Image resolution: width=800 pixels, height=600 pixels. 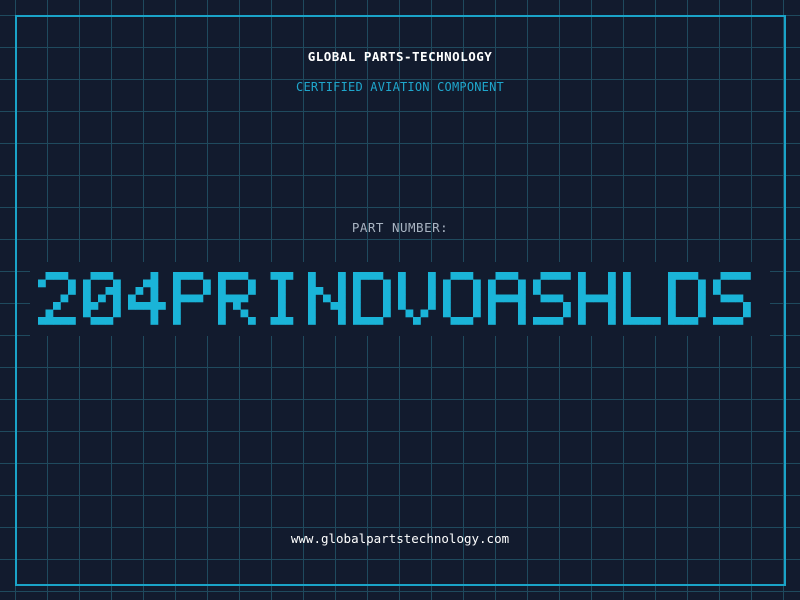 What do you see at coordinates (642, 298) in the screenshot?
I see `part-number-char-l` at bounding box center [642, 298].